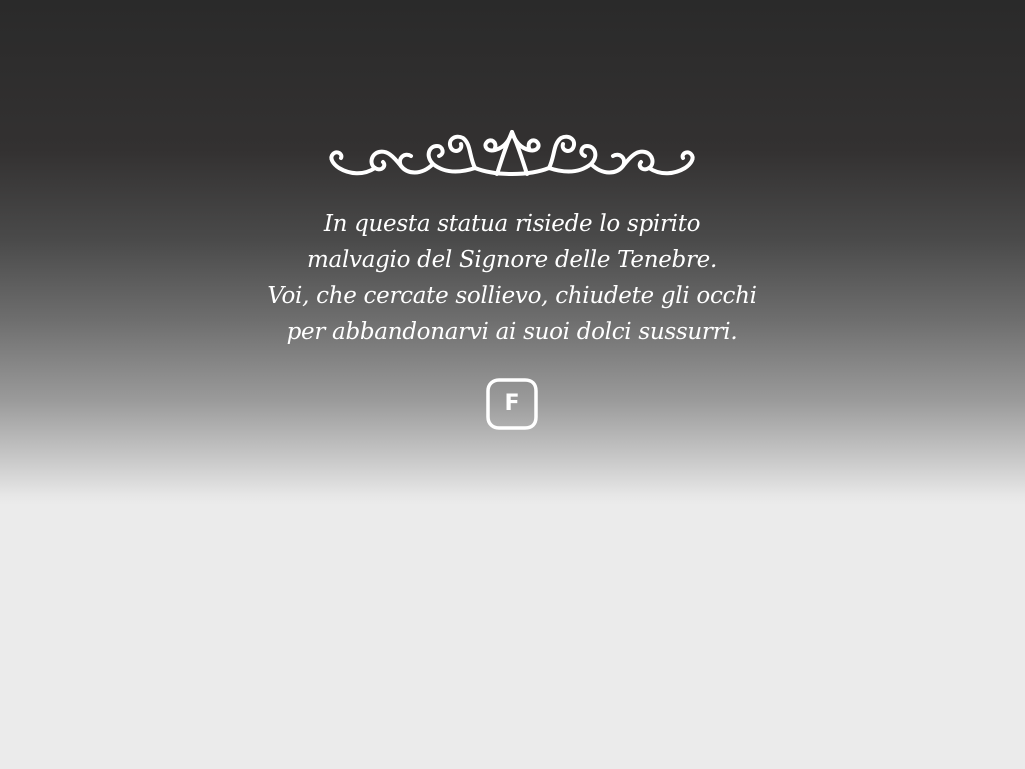 The height and width of the screenshot is (769, 1025). I want to click on key-prompt-label: F, so click(512, 403).